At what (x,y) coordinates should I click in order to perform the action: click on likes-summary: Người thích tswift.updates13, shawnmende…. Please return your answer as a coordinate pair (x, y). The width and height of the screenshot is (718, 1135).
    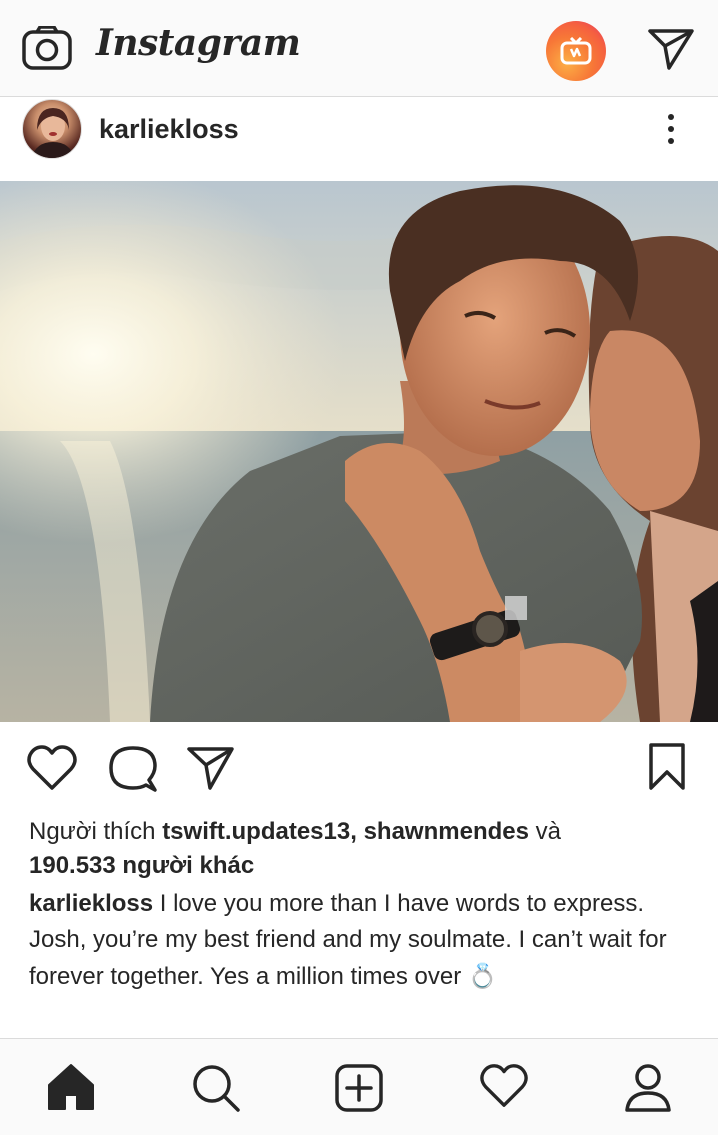
    Looking at the image, I should click on (364, 849).